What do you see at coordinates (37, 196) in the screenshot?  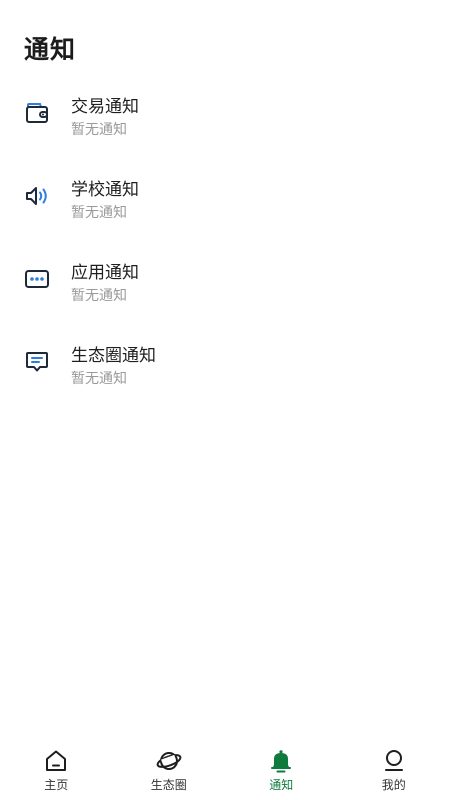 I see `speaker-icon` at bounding box center [37, 196].